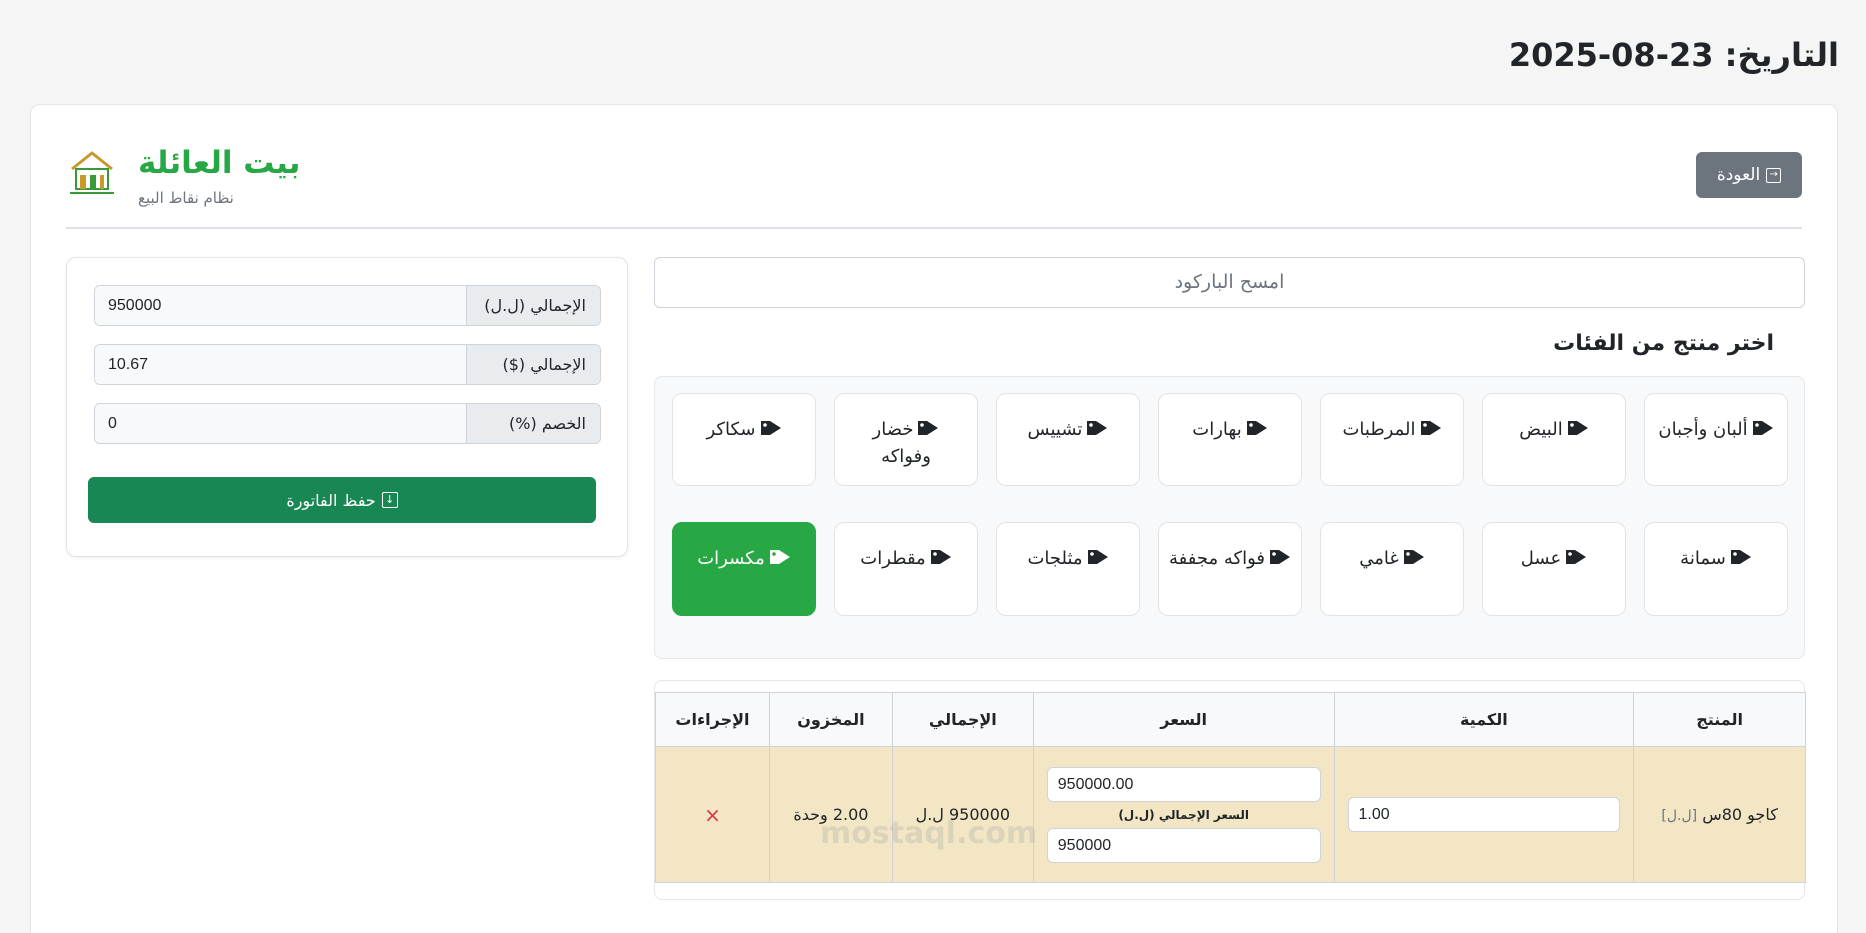 This screenshot has height=933, width=1866. What do you see at coordinates (1663, 343) in the screenshot?
I see `categories-title: اختر منتج من الفئات` at bounding box center [1663, 343].